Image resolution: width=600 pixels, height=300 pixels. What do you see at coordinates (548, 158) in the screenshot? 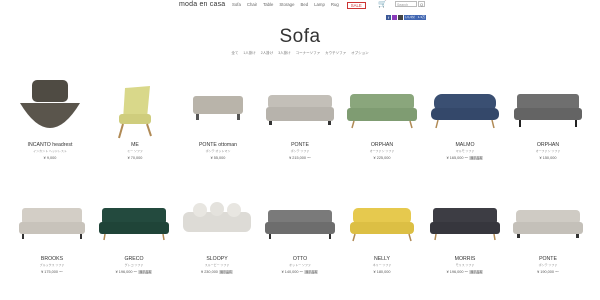
I see `product-price: ¥ 150,000` at bounding box center [548, 158].